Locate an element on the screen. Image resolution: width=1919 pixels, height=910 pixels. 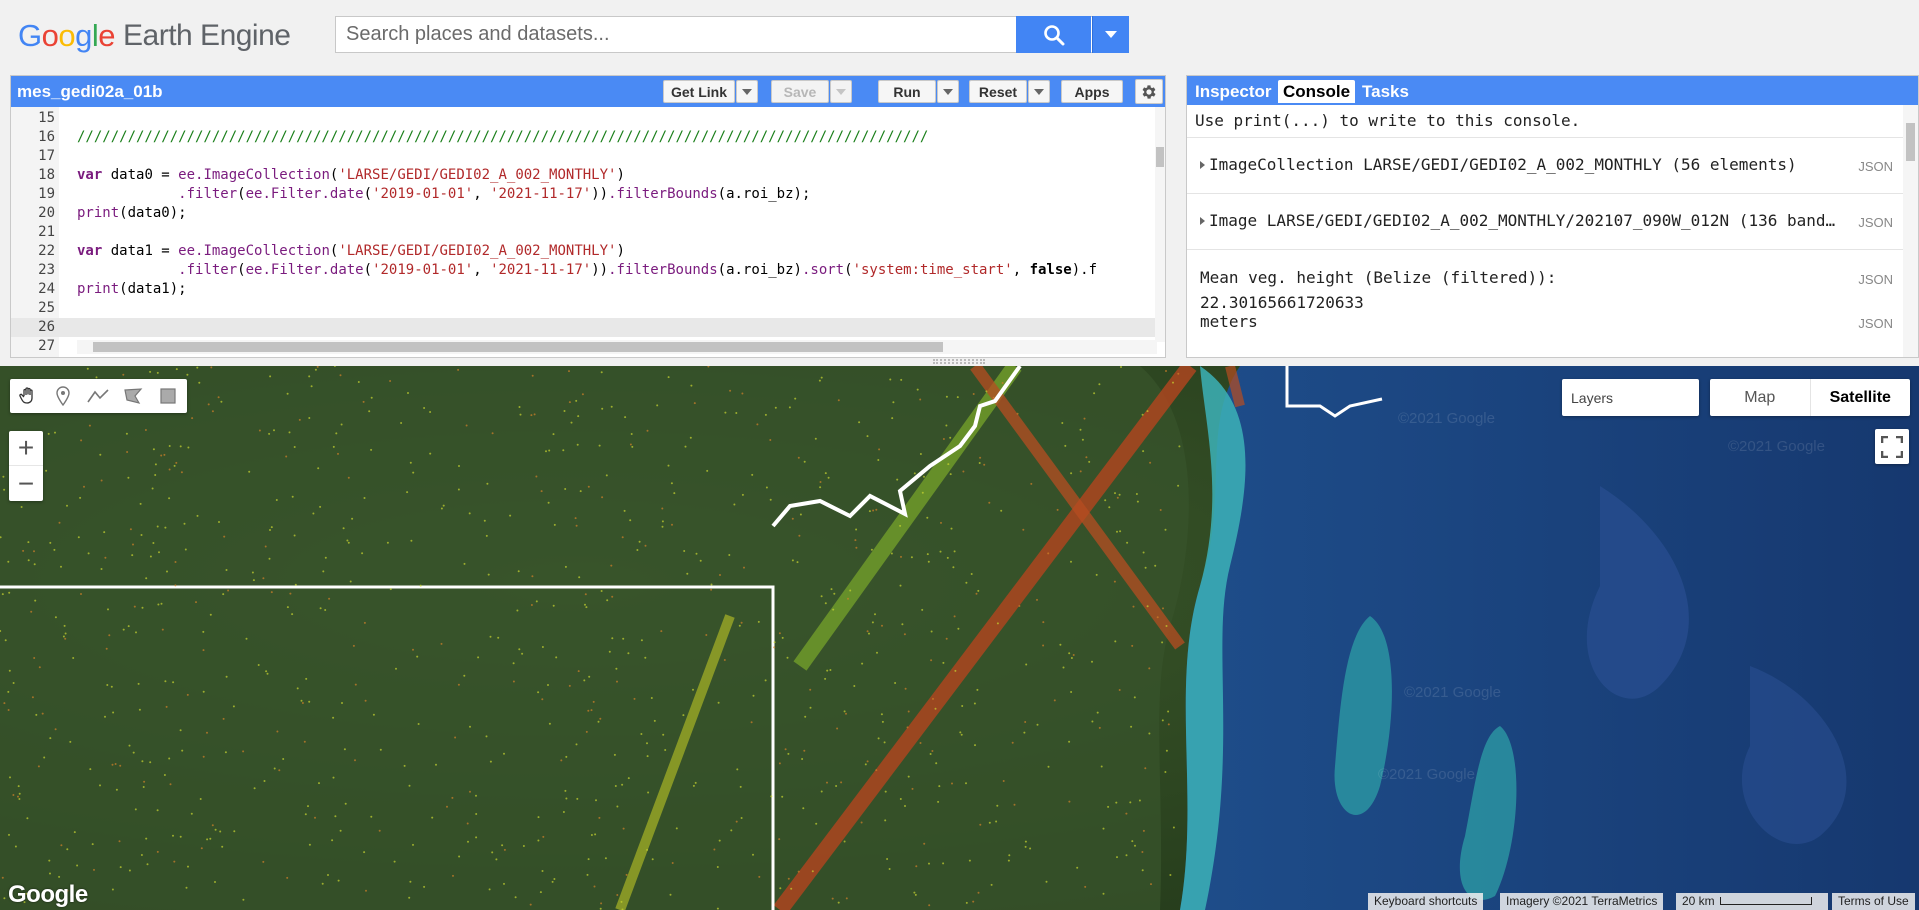
map-scale: 20 km is located at coordinates (1752, 901).